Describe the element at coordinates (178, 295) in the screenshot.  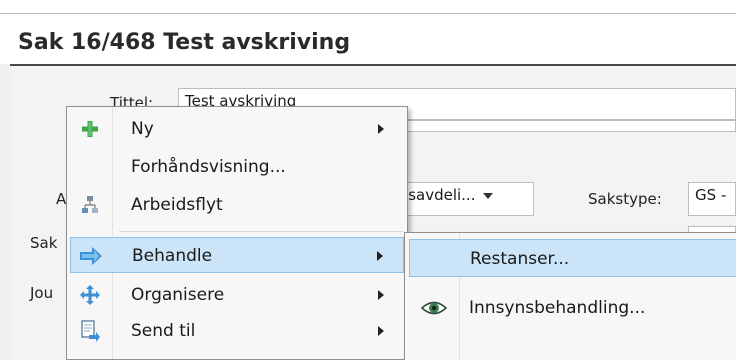
I see `menu-item-label: Organisere` at that location.